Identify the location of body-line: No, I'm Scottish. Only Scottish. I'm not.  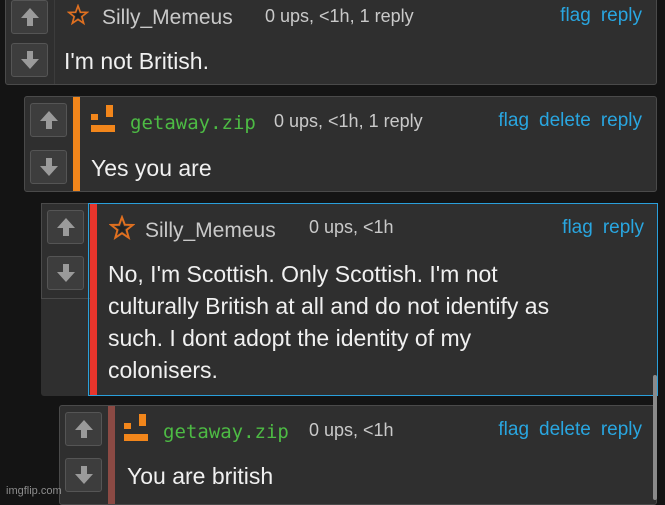
(303, 274).